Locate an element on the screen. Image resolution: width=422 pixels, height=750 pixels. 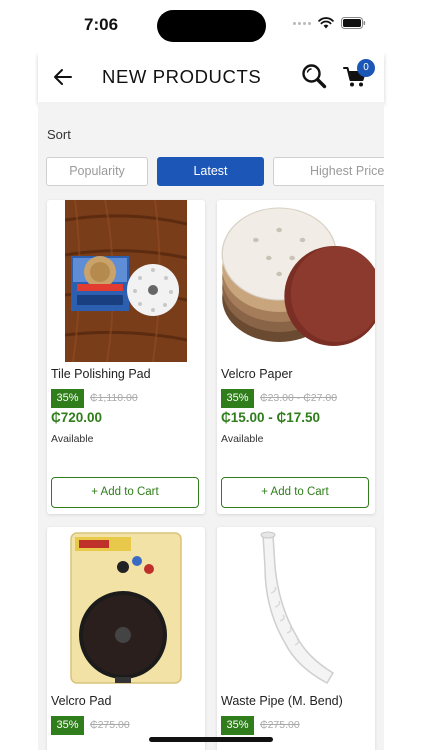
original-price: ₵23.00 - ₵27.00 is located at coordinates (299, 398).